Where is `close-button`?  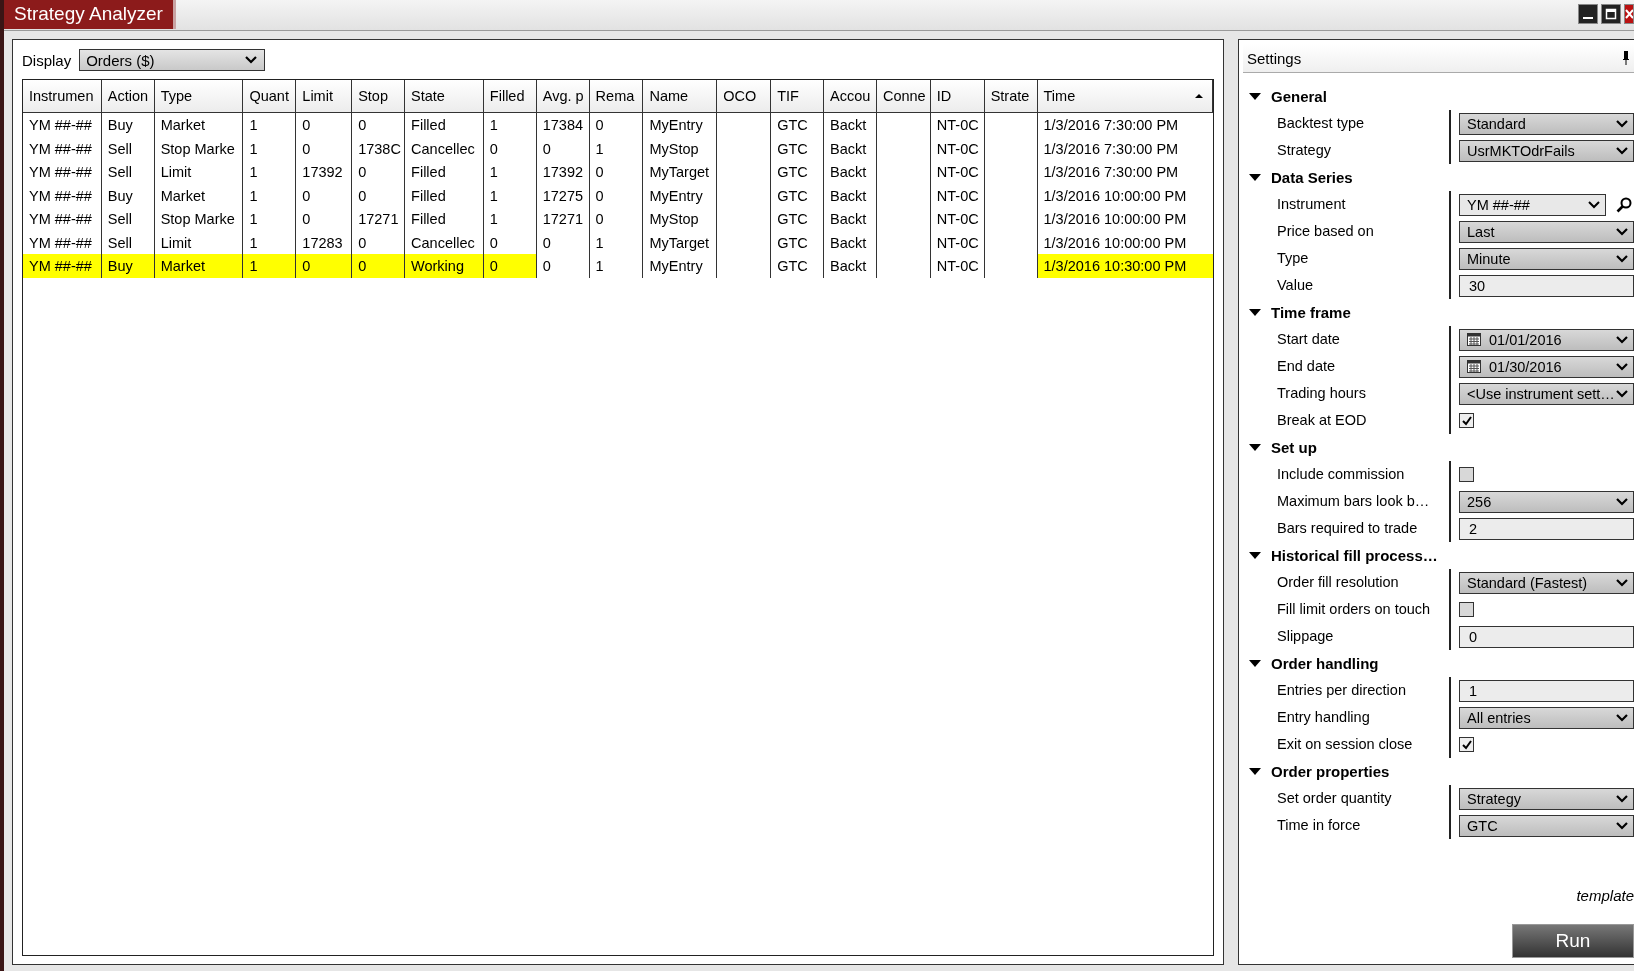 close-button is located at coordinates (1629, 14).